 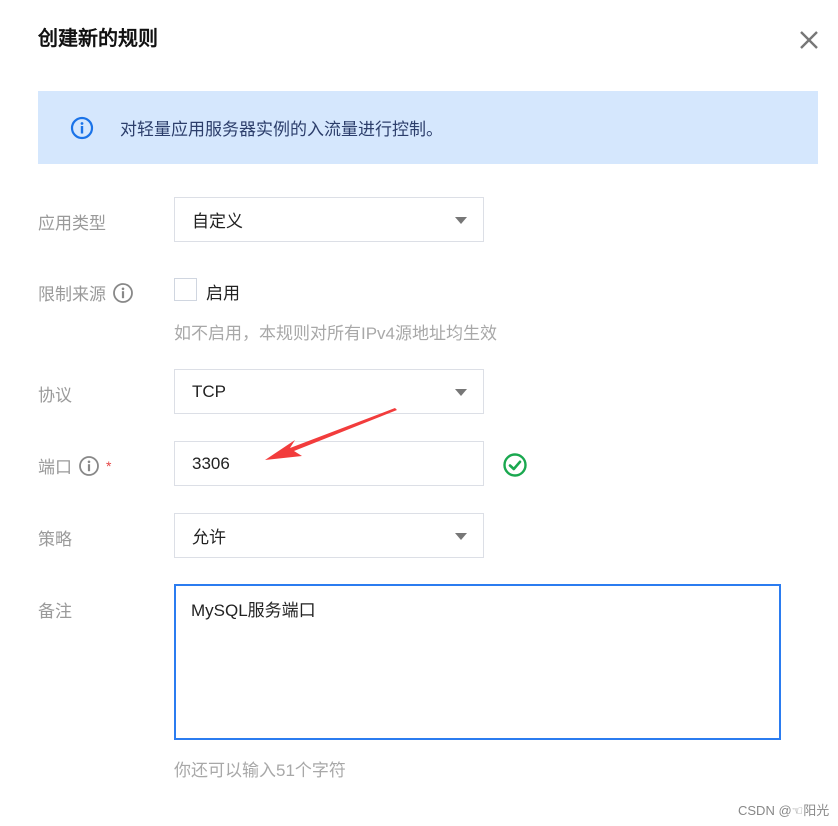 What do you see at coordinates (336, 333) in the screenshot?
I see `restrict-source-hint: 如不启用，本规则对所有IPv4源地址均生效` at bounding box center [336, 333].